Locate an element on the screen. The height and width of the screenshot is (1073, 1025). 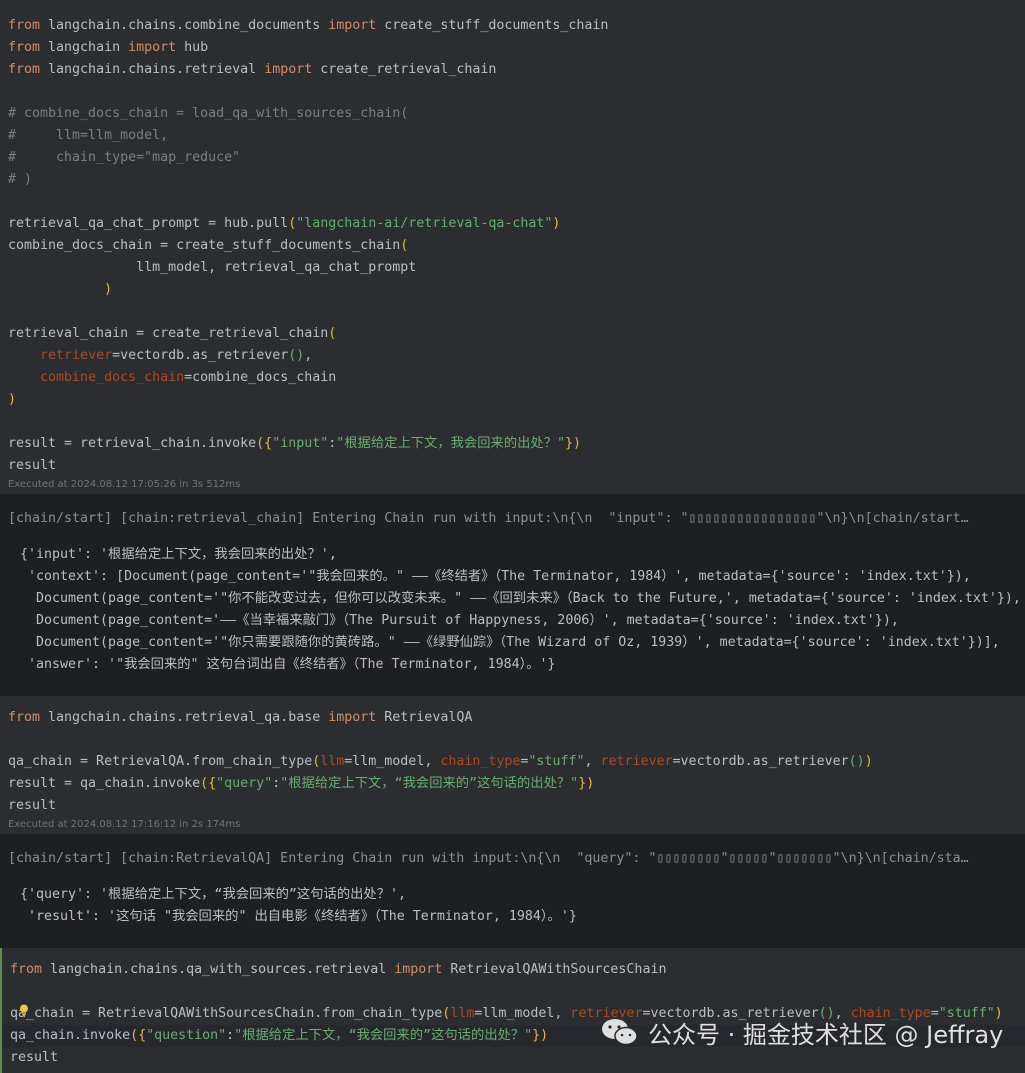
code-token: combine_docs_chain is located at coordinates (112, 377).